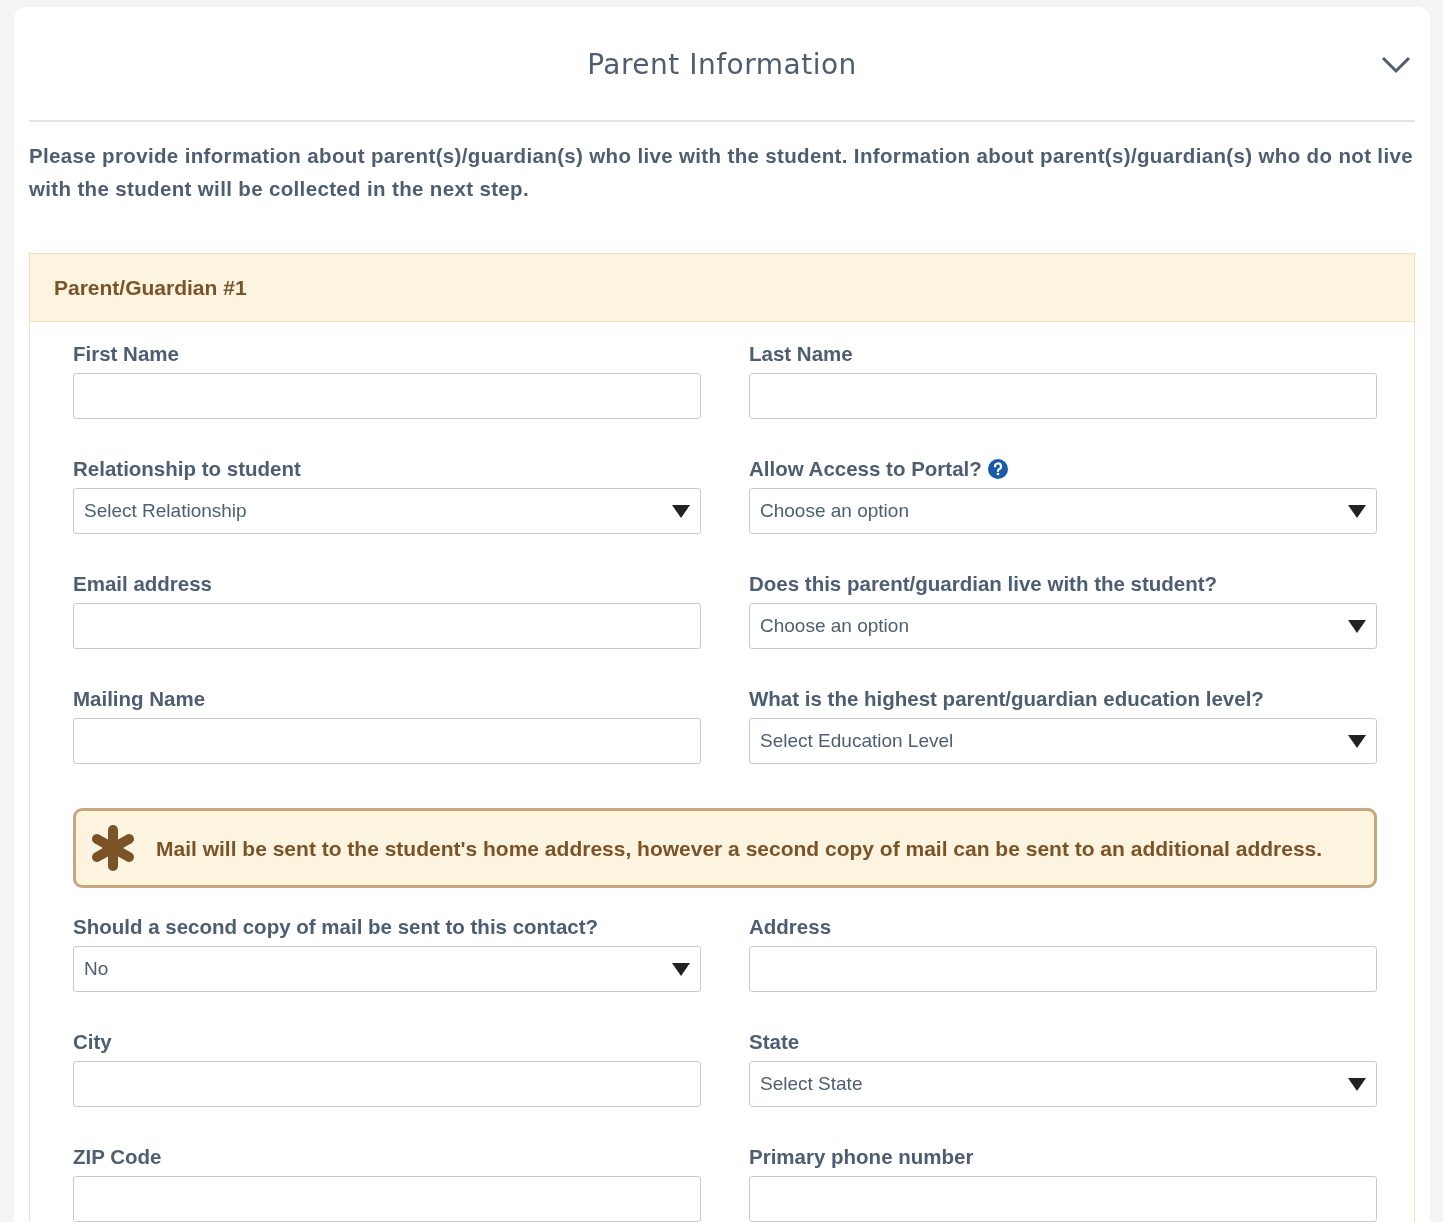 The width and height of the screenshot is (1443, 1222). Describe the element at coordinates (739, 848) in the screenshot. I see `notice-text: Mail will be sent to the student's home address, however a second copy of mail can be sent to an additional address.` at that location.